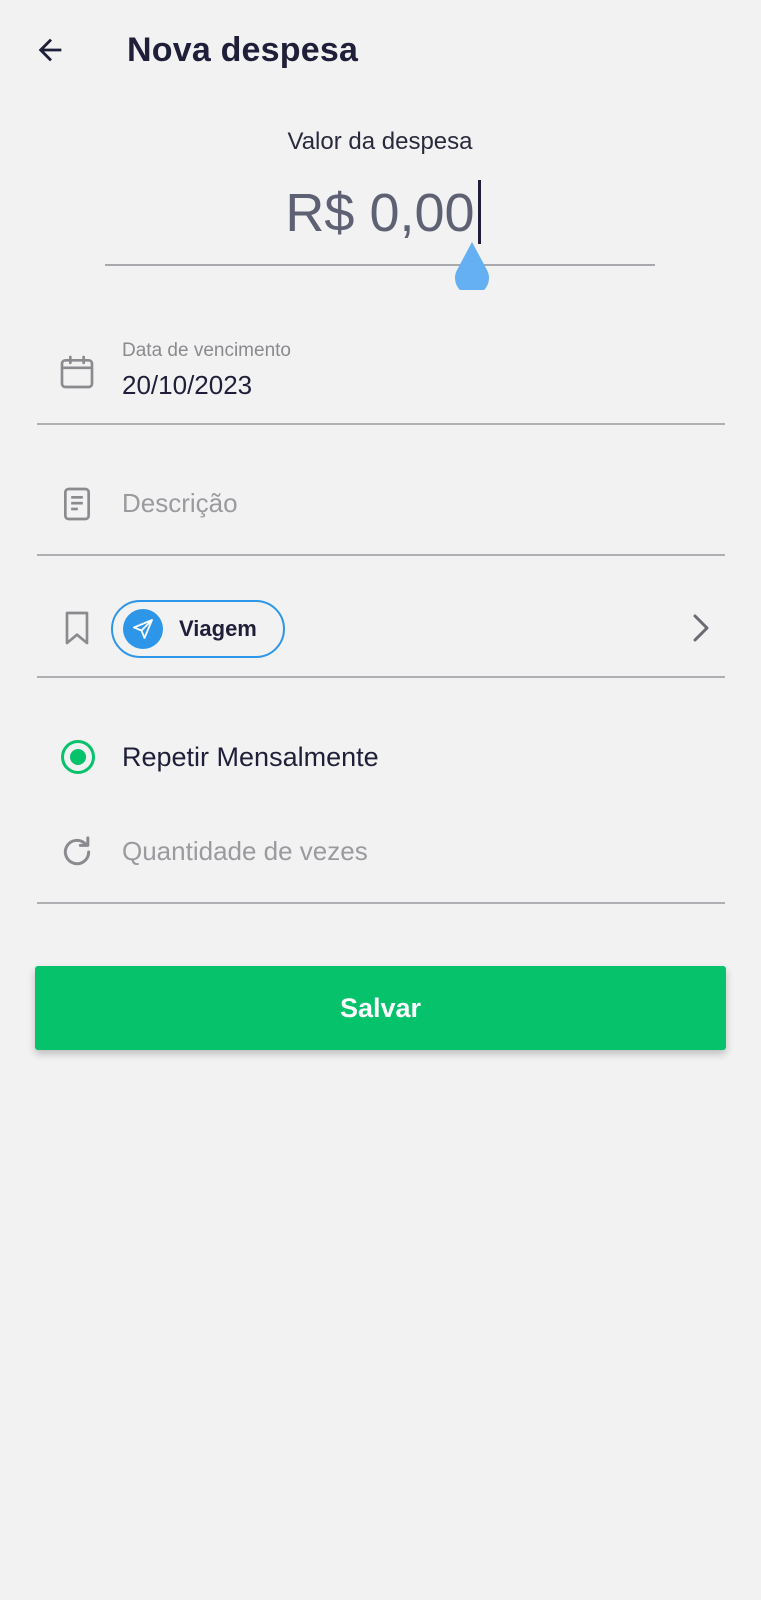  What do you see at coordinates (245, 851) in the screenshot?
I see `quantity-input: Quantidade de vezes` at bounding box center [245, 851].